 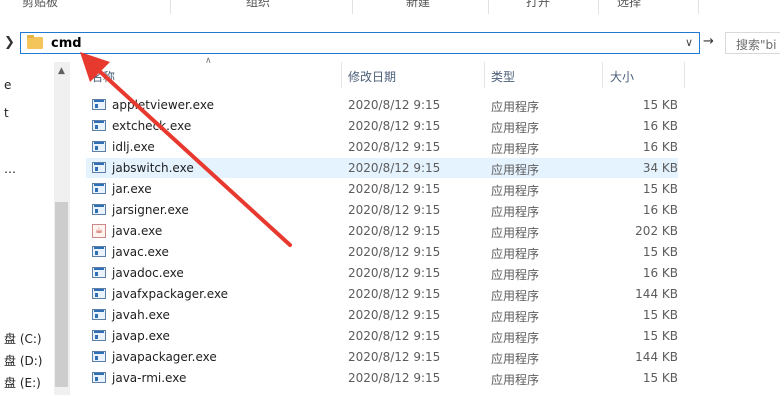 What do you see at coordinates (6, 113) in the screenshot?
I see `nav-item: t` at bounding box center [6, 113].